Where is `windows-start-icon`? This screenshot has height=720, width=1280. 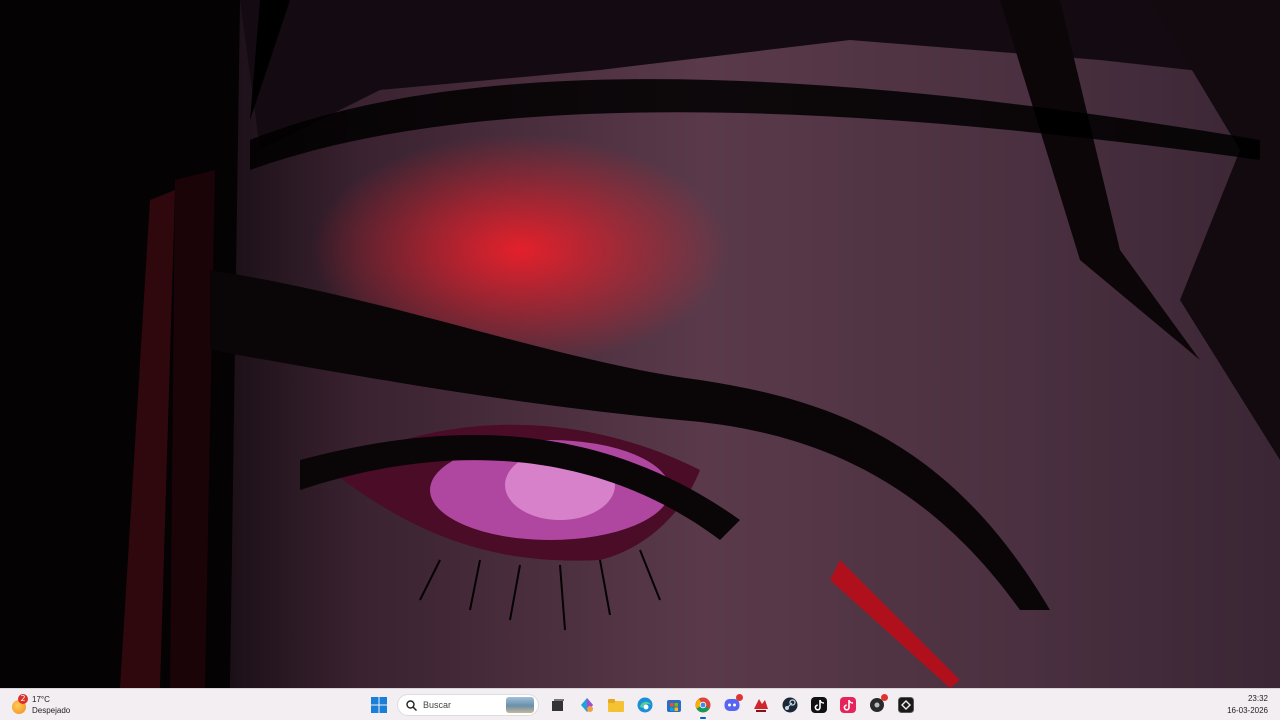 windows-start-icon is located at coordinates (379, 705).